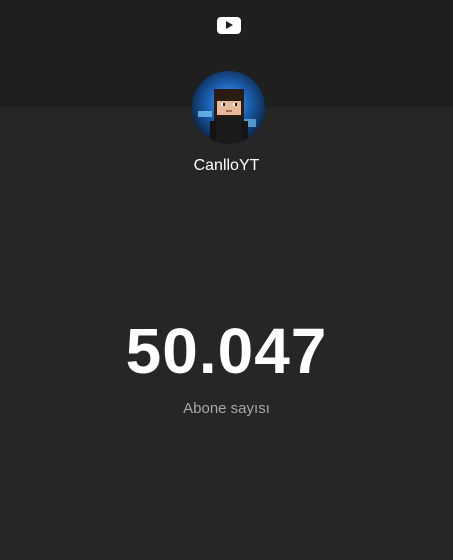 This screenshot has width=453, height=560. I want to click on channel-avatar, so click(228, 107).